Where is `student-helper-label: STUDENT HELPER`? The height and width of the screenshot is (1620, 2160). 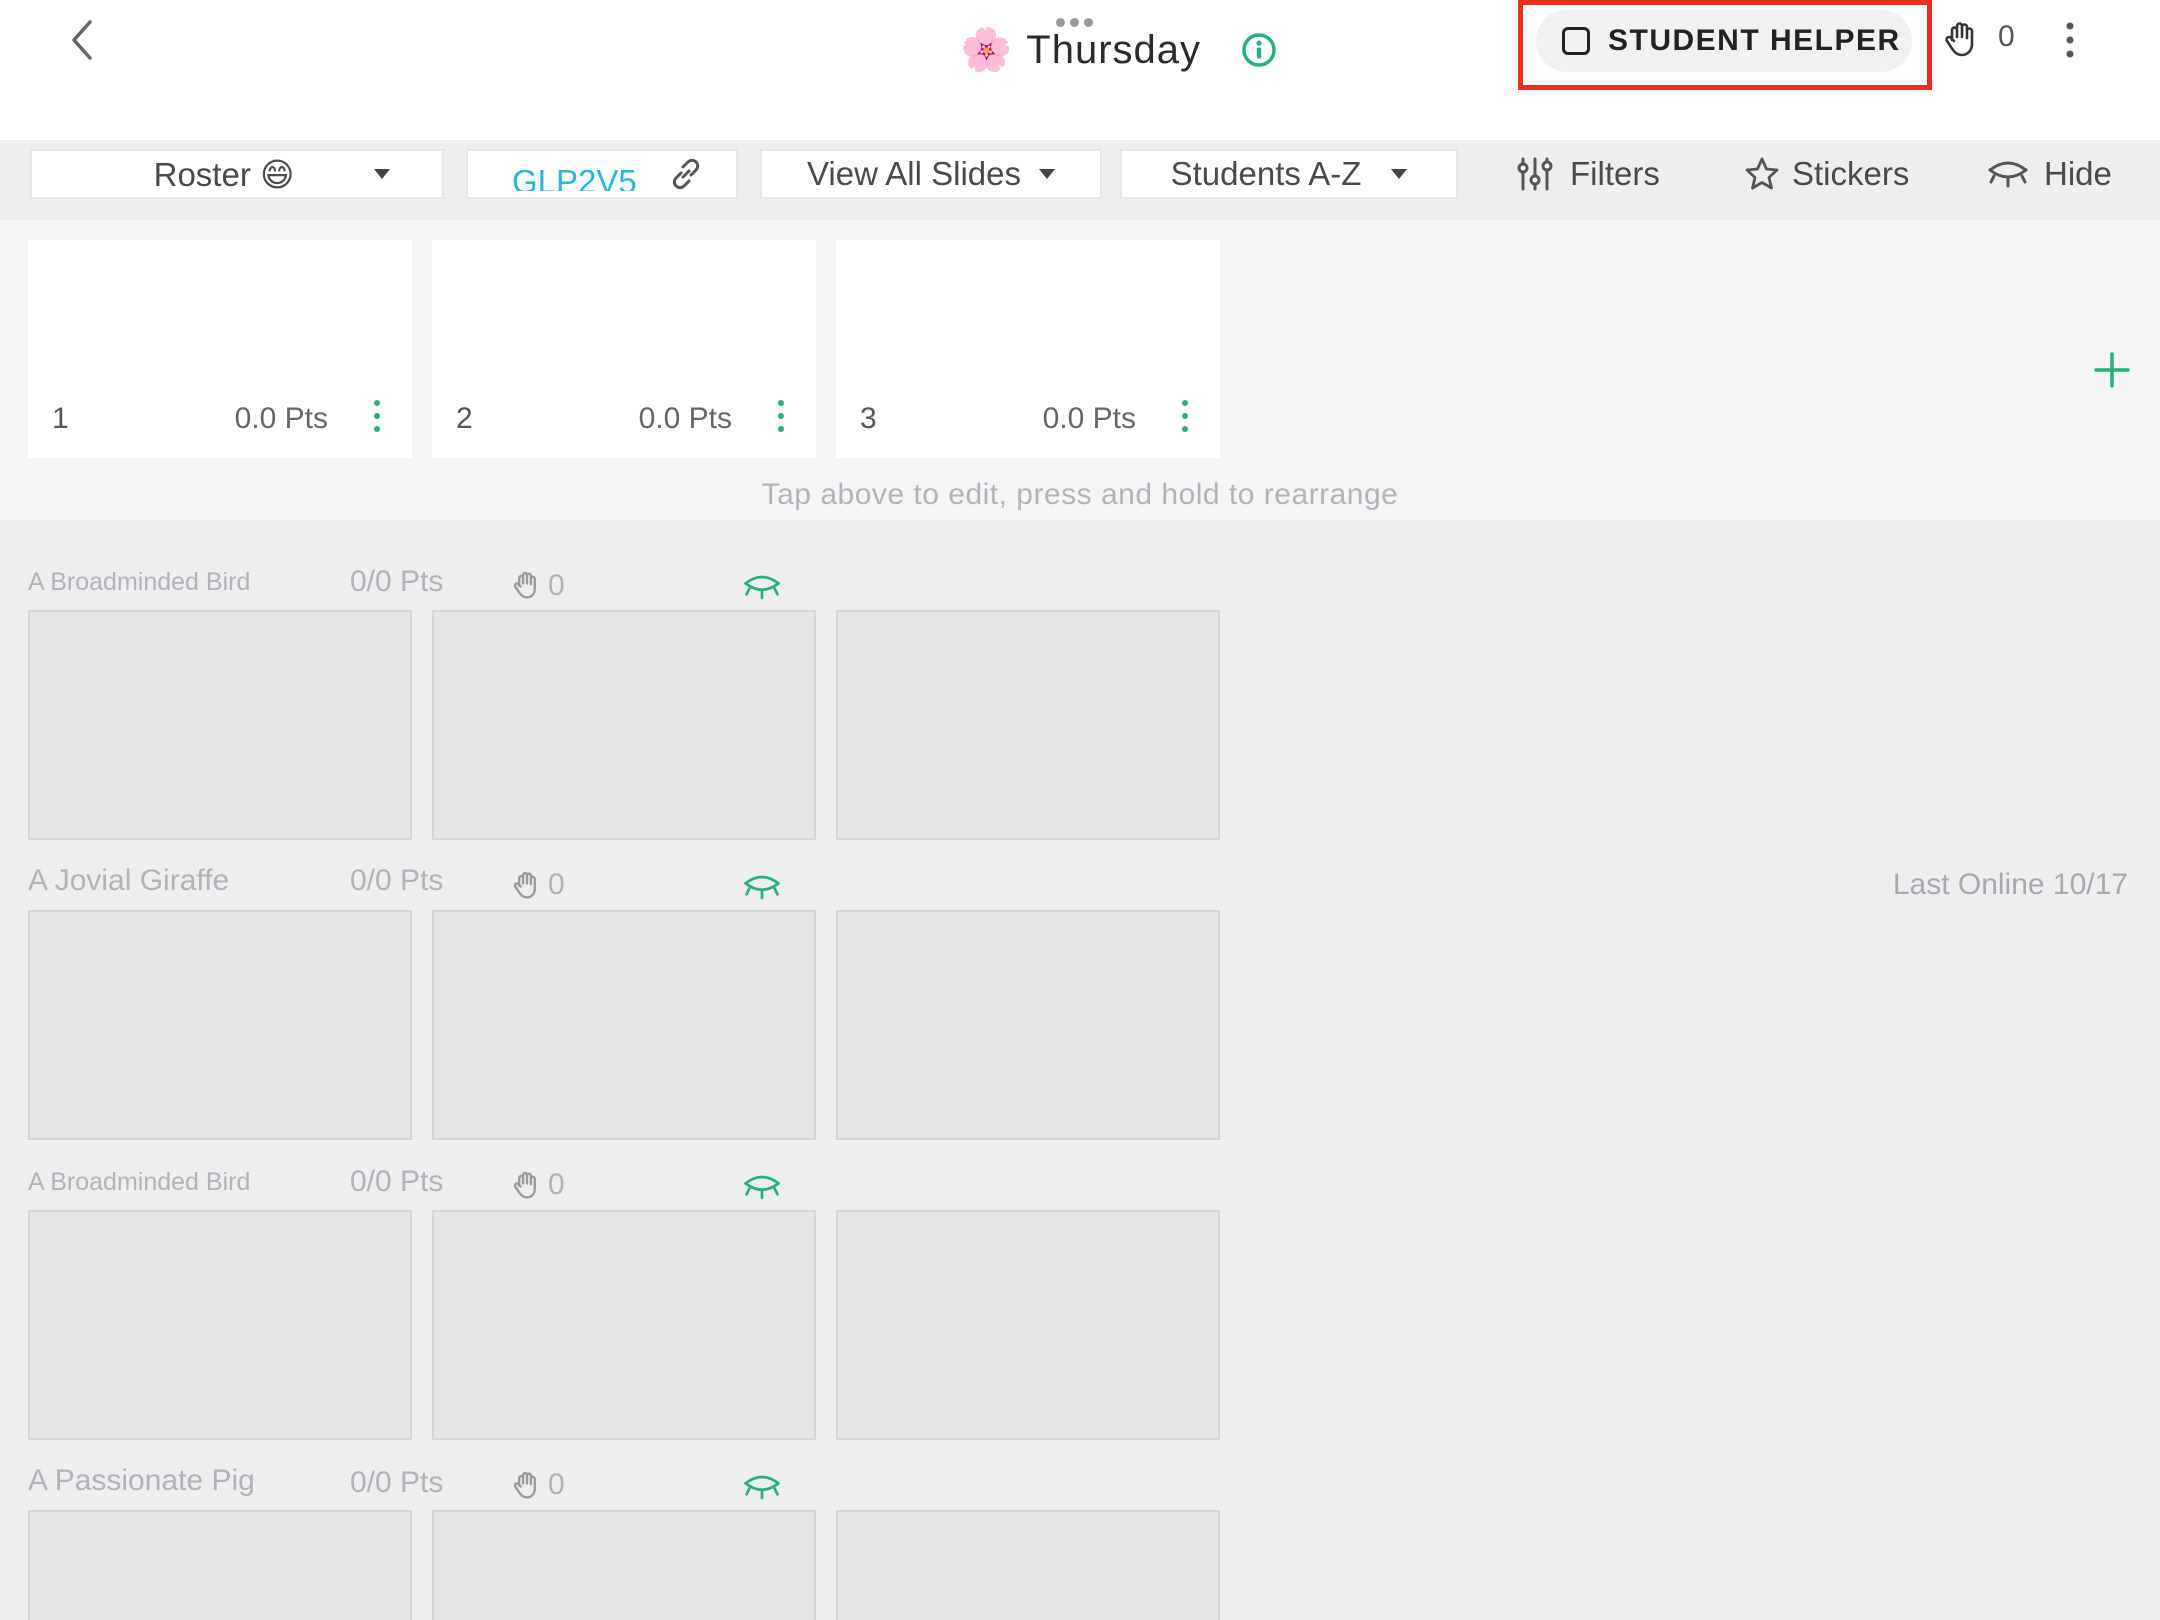
student-helper-label: STUDENT HELPER is located at coordinates (1754, 40).